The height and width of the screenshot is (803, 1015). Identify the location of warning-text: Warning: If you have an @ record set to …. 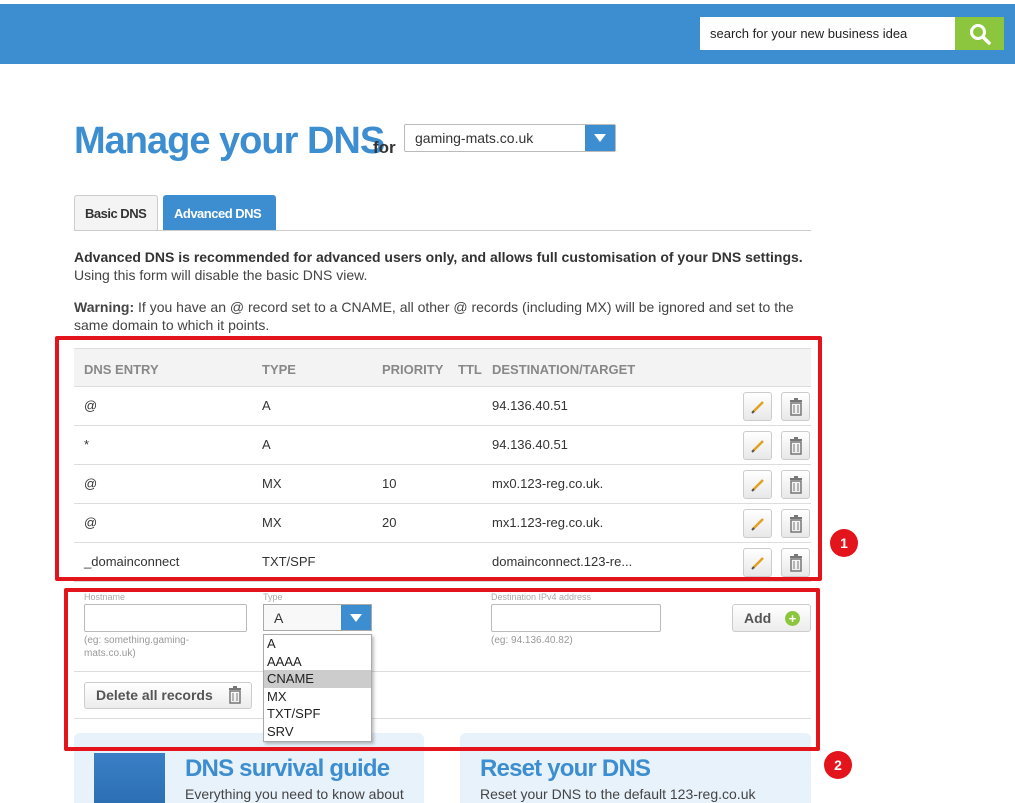
(444, 316).